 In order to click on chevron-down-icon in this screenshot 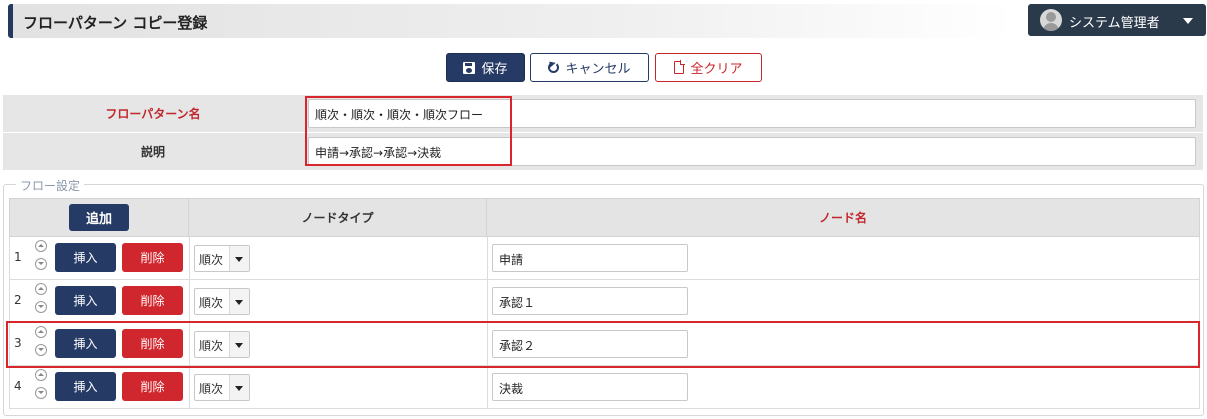, I will do `click(1188, 21)`.